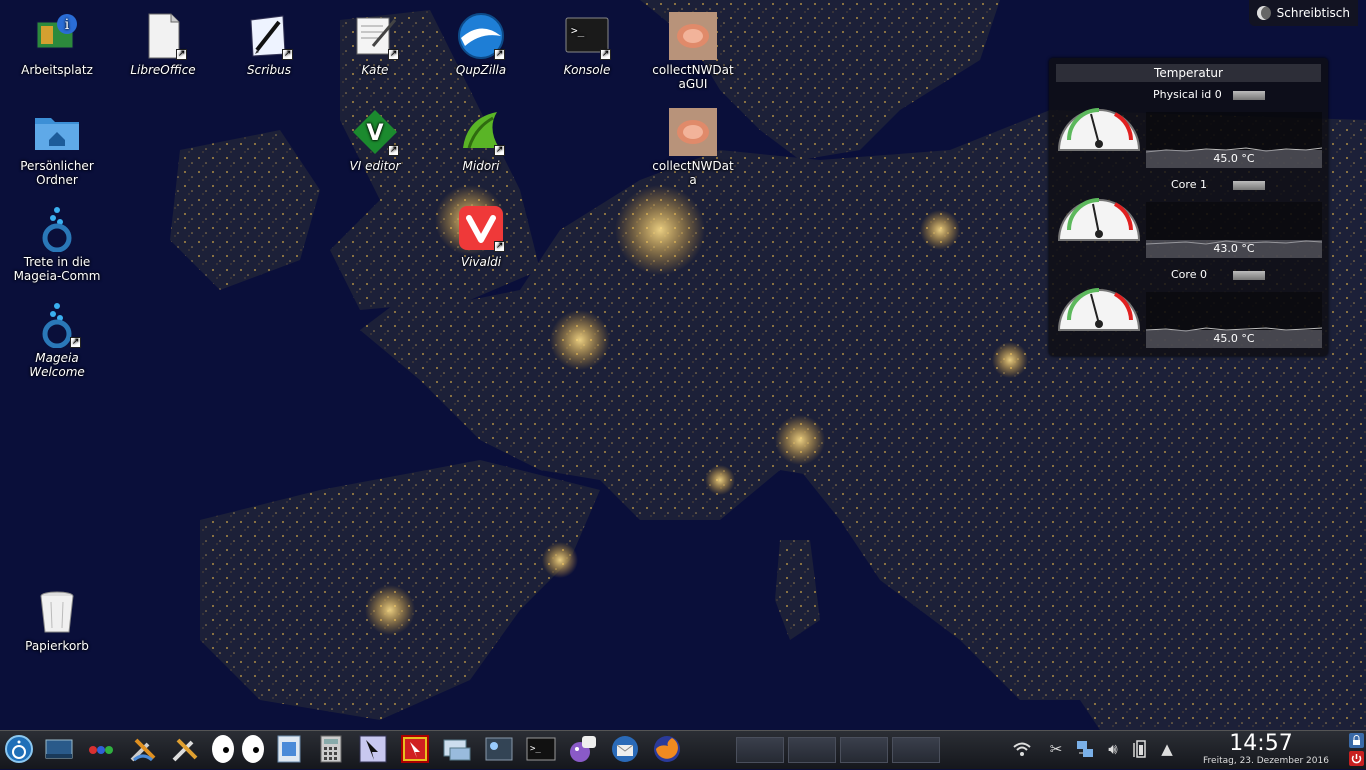 The width and height of the screenshot is (1366, 770). What do you see at coordinates (667, 749) in the screenshot?
I see `firefox-launcher` at bounding box center [667, 749].